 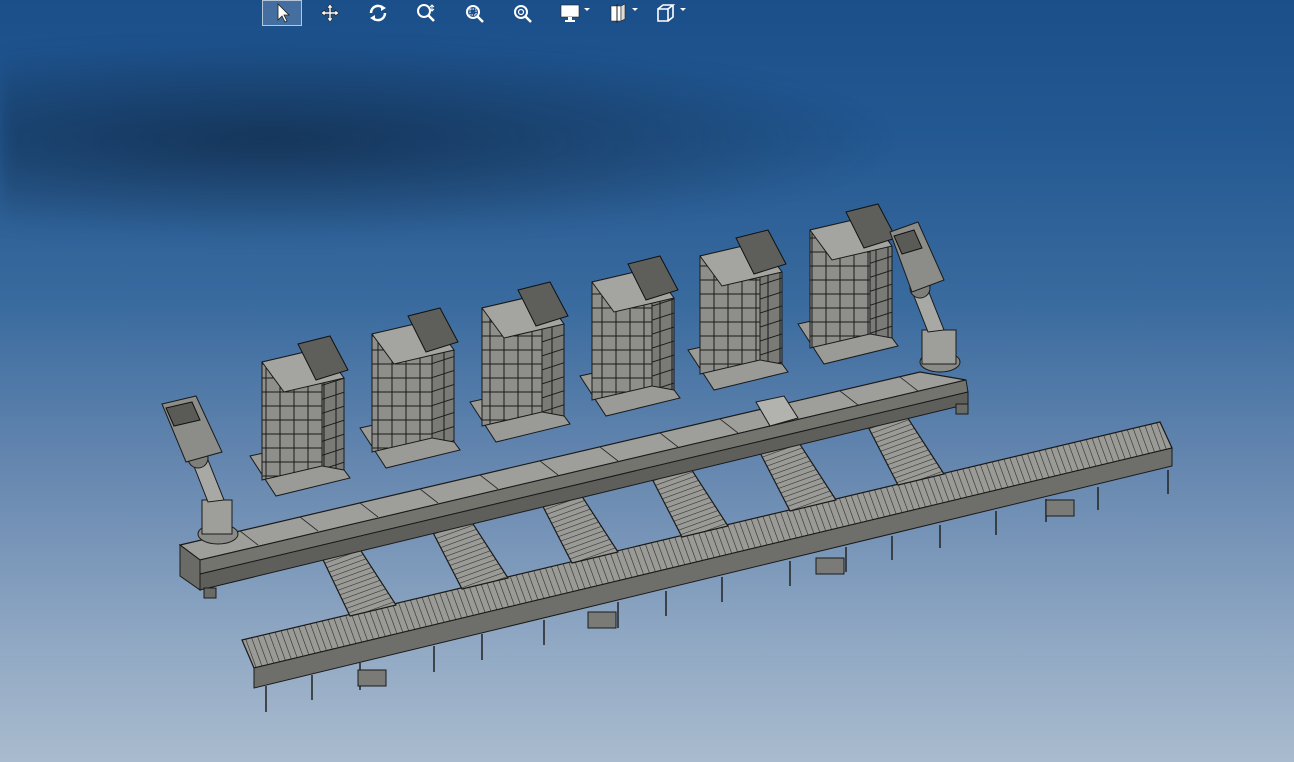 I want to click on robot-arm-left, so click(x=200, y=470).